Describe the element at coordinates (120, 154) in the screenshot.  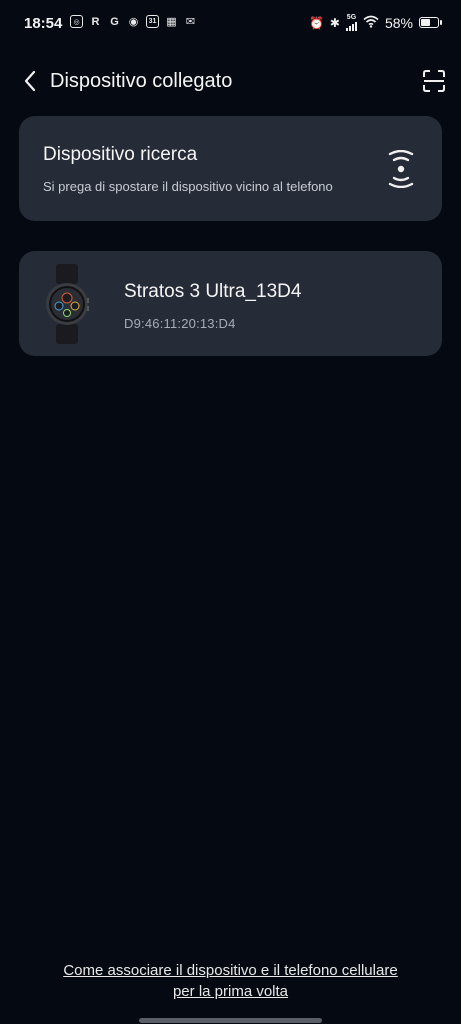
I see `search-title: Dispositivo ricerca` at that location.